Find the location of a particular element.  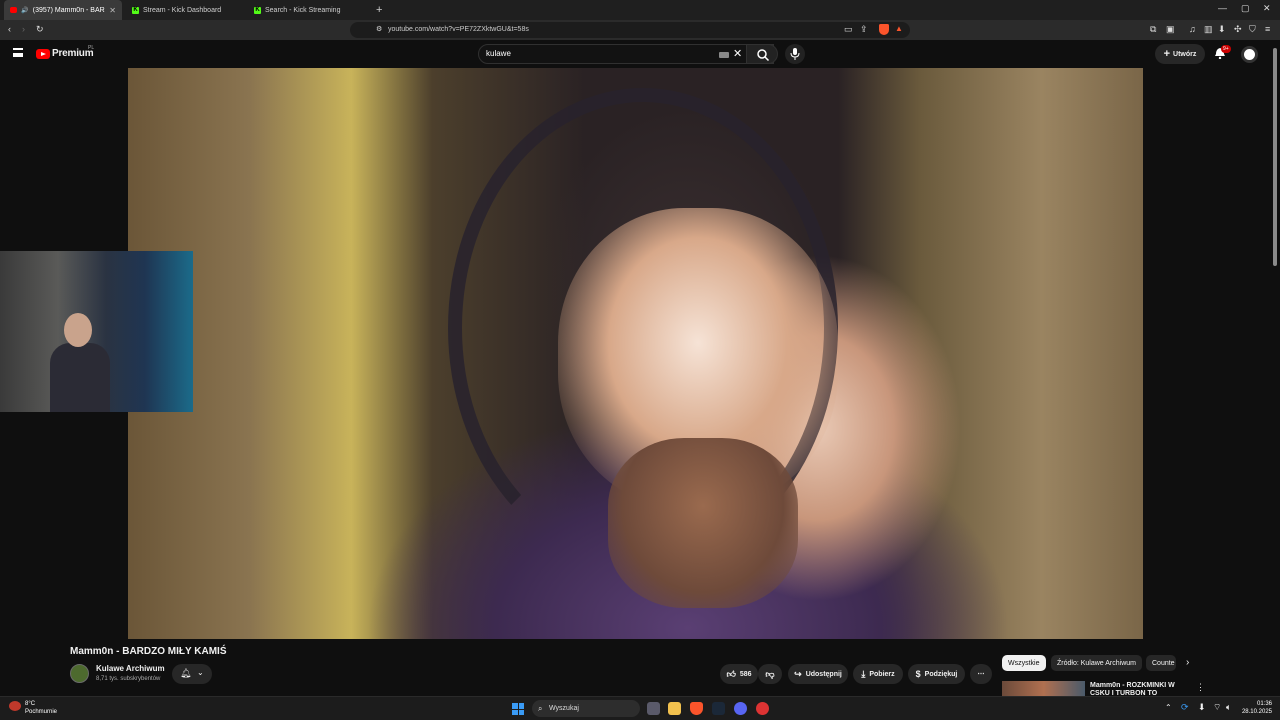

avatar is located at coordinates (1249, 54).